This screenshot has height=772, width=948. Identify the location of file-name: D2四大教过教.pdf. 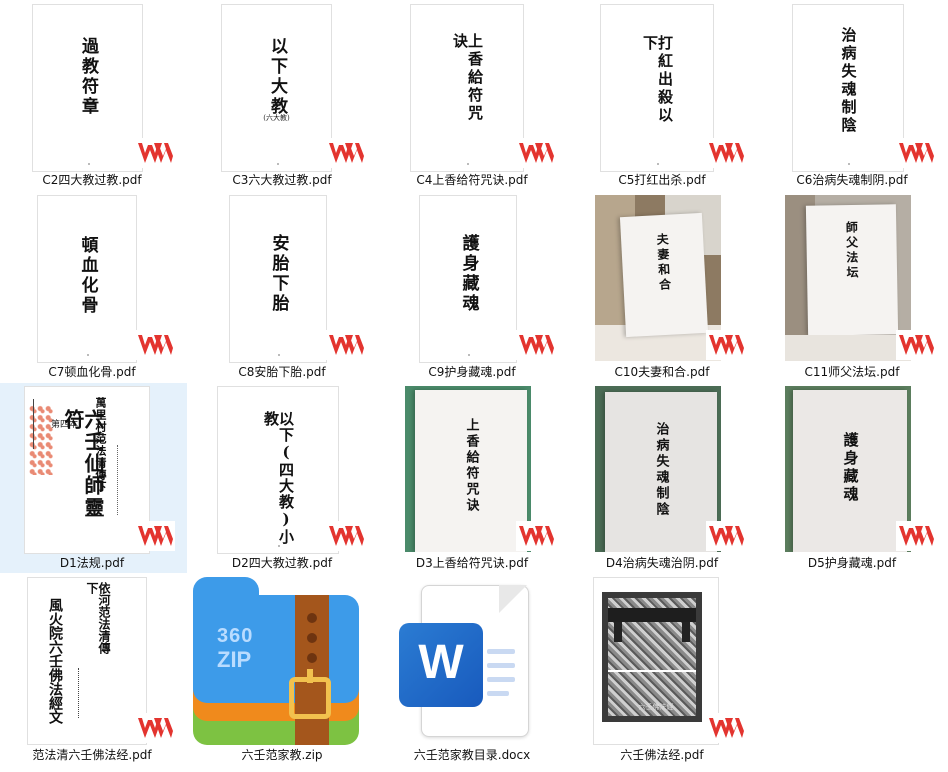
(282, 563).